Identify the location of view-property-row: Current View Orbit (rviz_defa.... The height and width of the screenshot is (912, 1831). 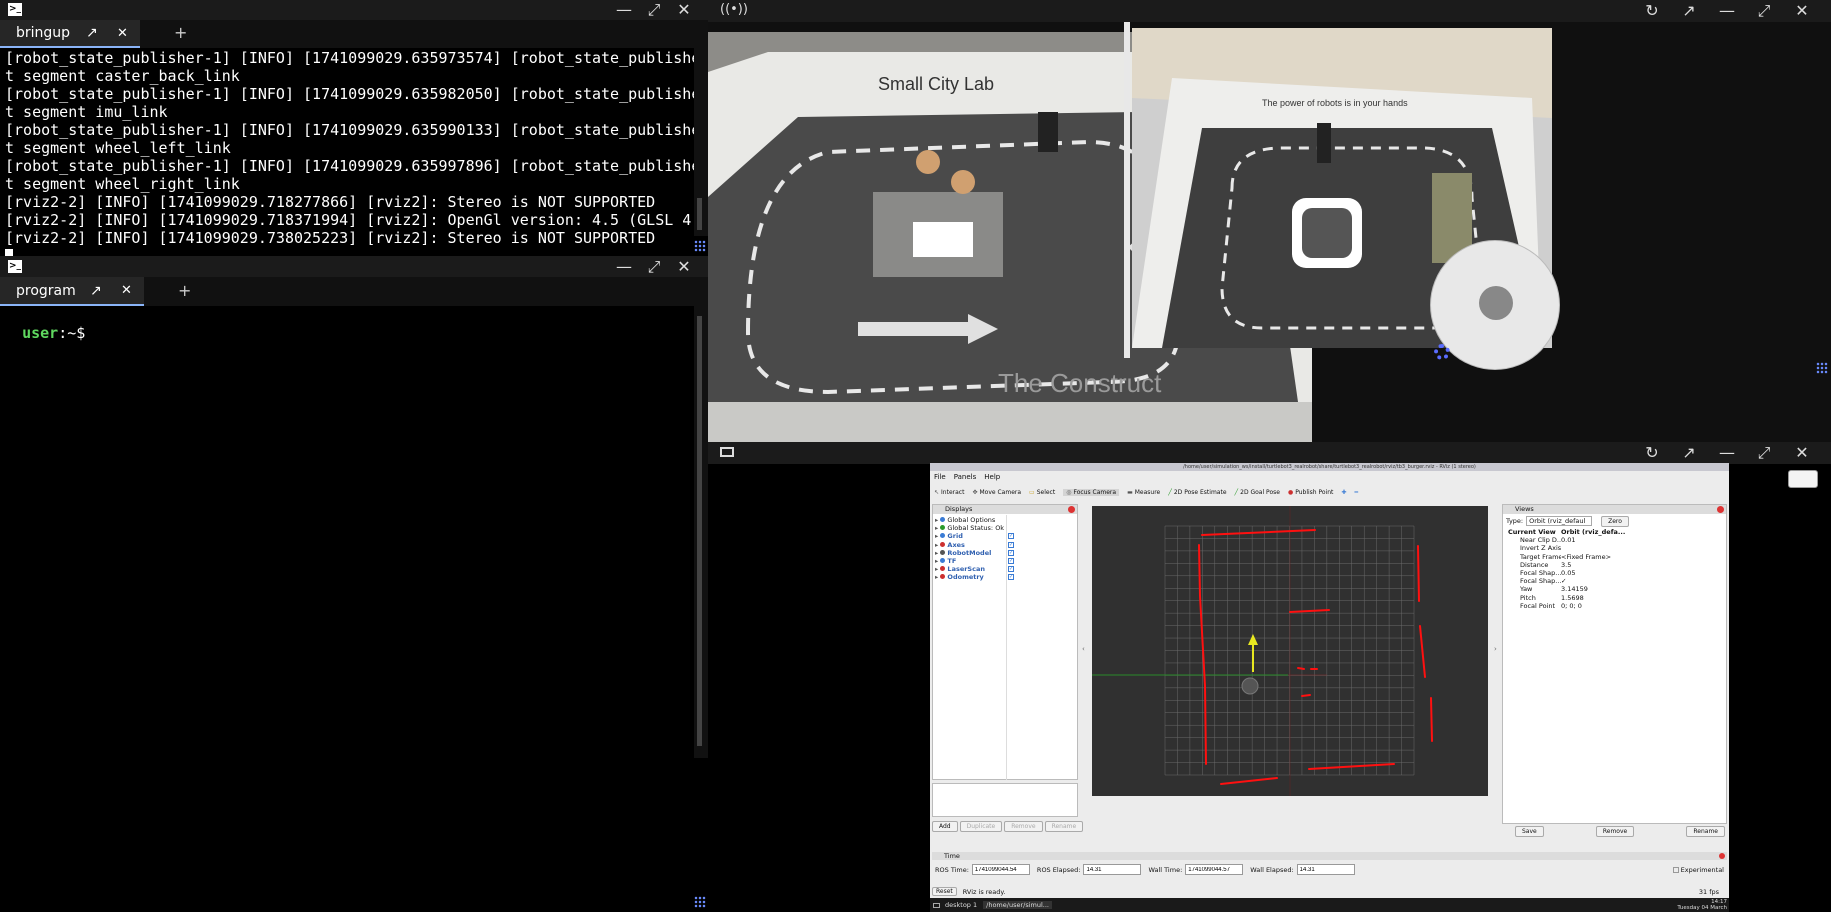
(1616, 532).